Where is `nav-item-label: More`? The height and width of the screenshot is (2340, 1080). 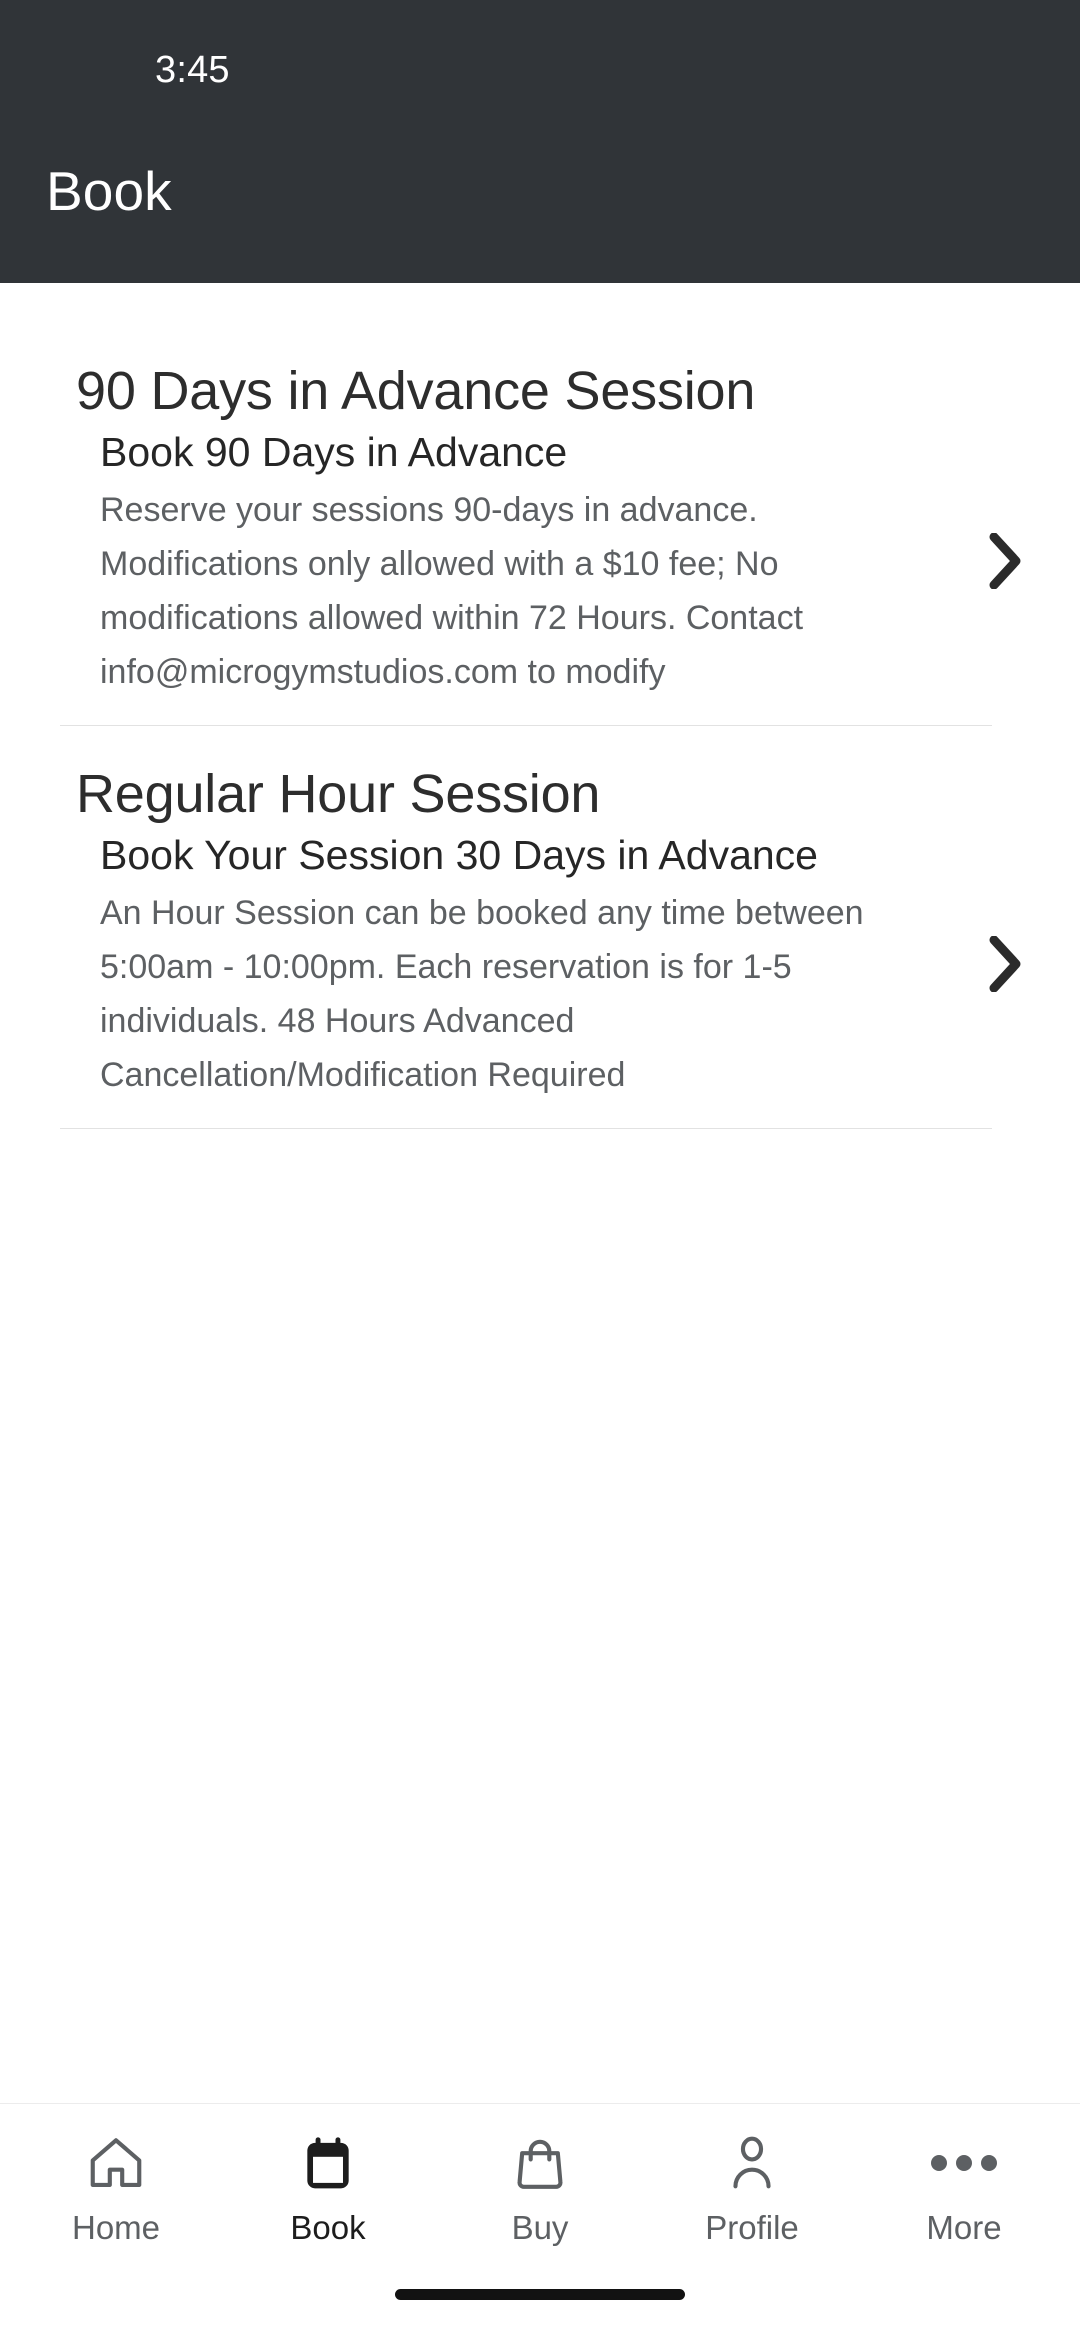
nav-item-label: More is located at coordinates (964, 2227).